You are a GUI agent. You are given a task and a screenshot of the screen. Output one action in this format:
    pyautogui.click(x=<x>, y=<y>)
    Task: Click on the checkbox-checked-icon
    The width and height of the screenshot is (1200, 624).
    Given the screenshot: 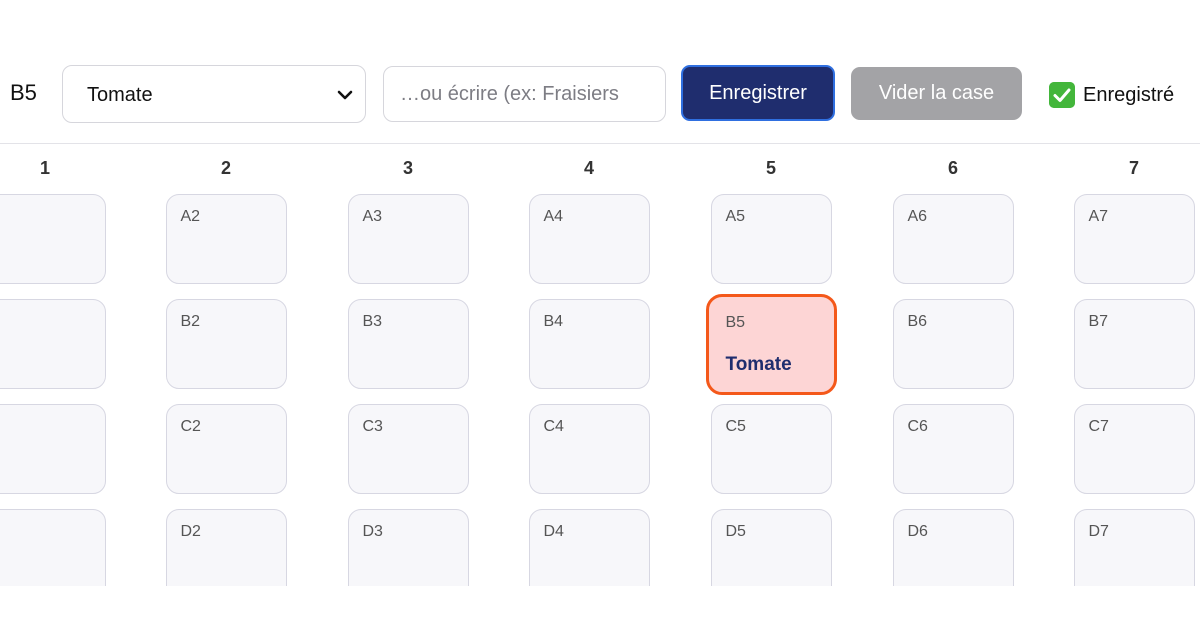 What is the action you would take?
    pyautogui.click(x=1062, y=95)
    